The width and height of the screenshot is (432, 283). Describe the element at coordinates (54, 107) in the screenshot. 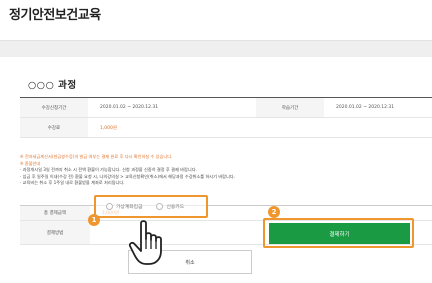

I see `application-period-label: 수강신청기간` at that location.